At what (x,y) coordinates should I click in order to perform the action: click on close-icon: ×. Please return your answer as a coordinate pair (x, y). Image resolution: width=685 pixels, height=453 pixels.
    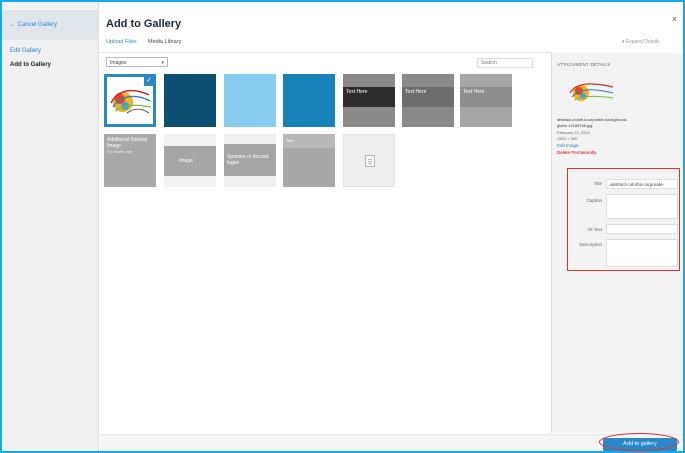
    Looking at the image, I should click on (674, 19).